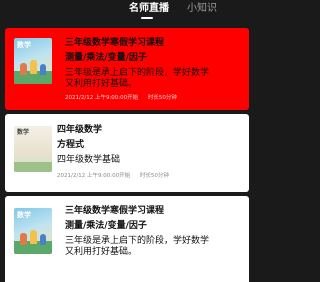  Describe the element at coordinates (89, 160) in the screenshot. I see `course-description: 四年级数学基础` at that location.